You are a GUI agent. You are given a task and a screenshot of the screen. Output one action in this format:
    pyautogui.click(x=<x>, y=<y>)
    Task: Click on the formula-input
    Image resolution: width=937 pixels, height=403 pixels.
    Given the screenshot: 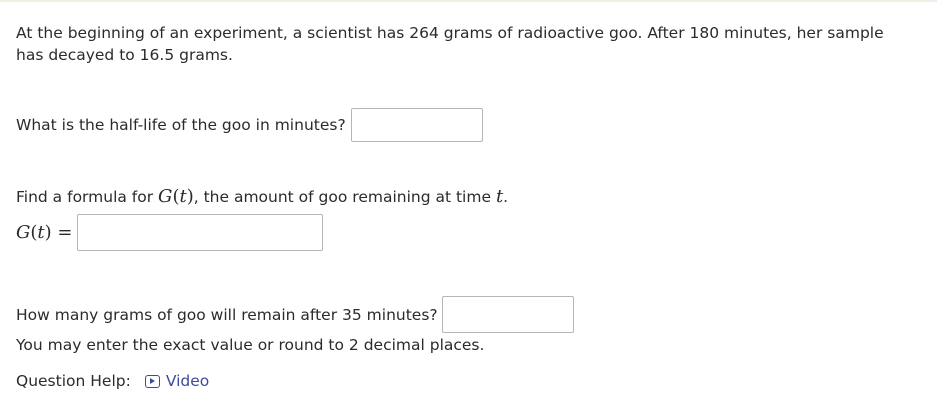 What is the action you would take?
    pyautogui.click(x=199, y=232)
    